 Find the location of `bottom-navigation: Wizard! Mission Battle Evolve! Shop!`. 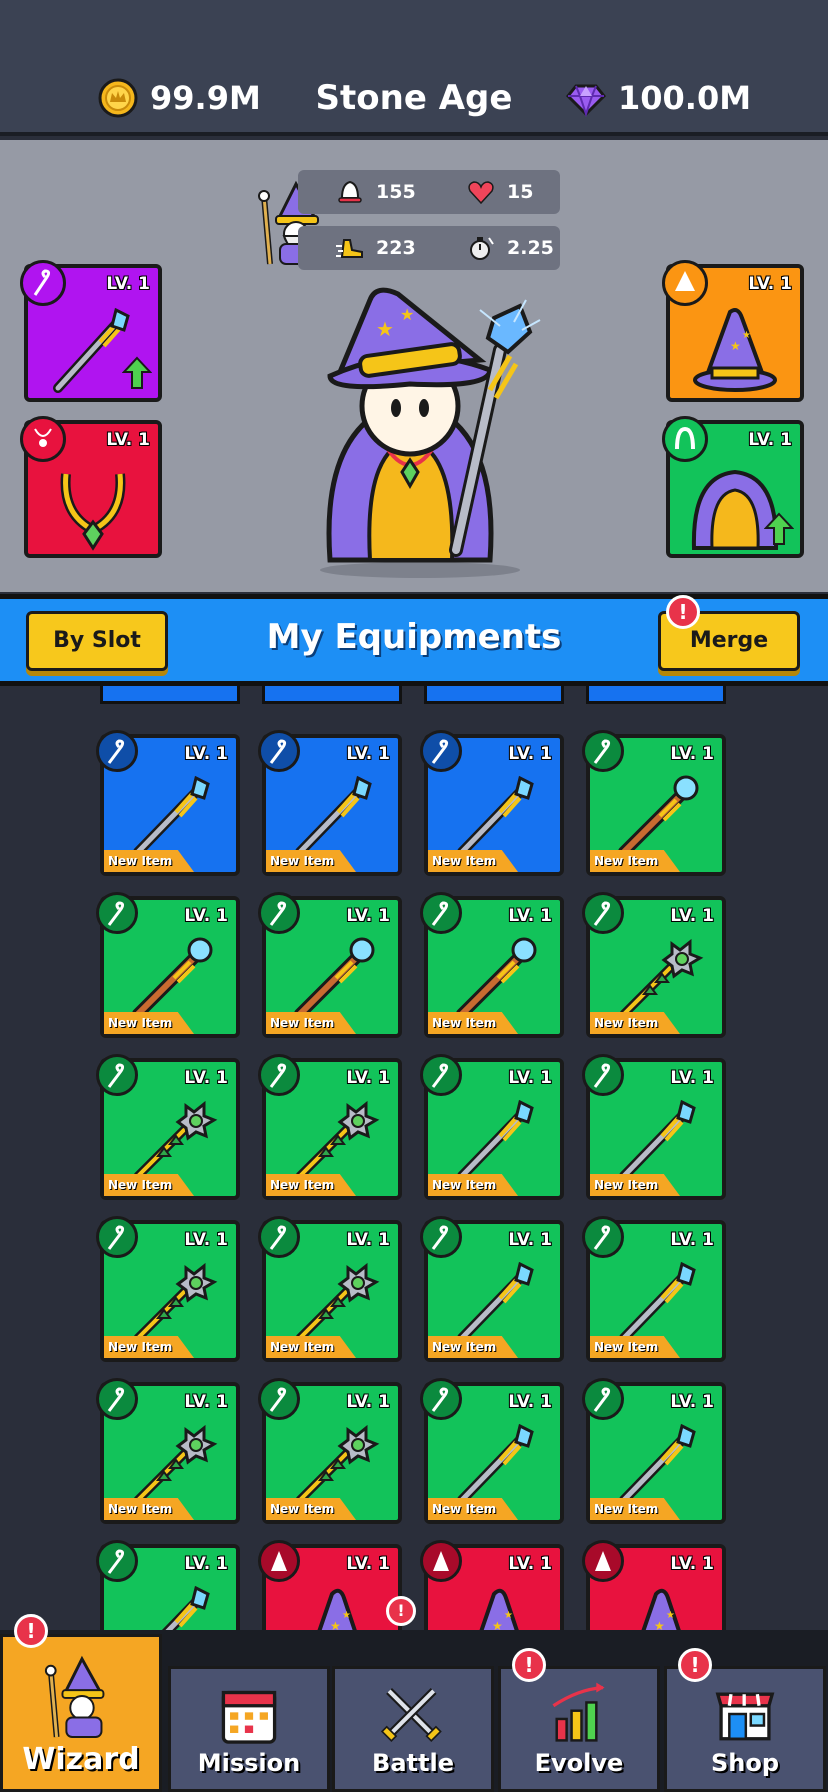

bottom-navigation: Wizard! Mission Battle Evolve! Shop! is located at coordinates (414, 1703).